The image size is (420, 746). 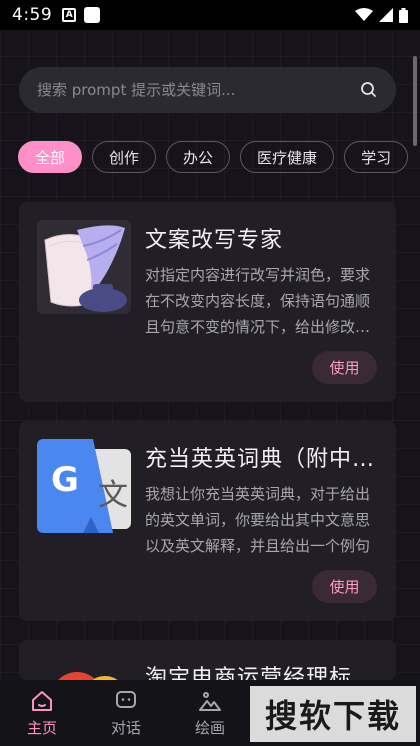 What do you see at coordinates (50, 157) in the screenshot?
I see `chip-all: 全部` at bounding box center [50, 157].